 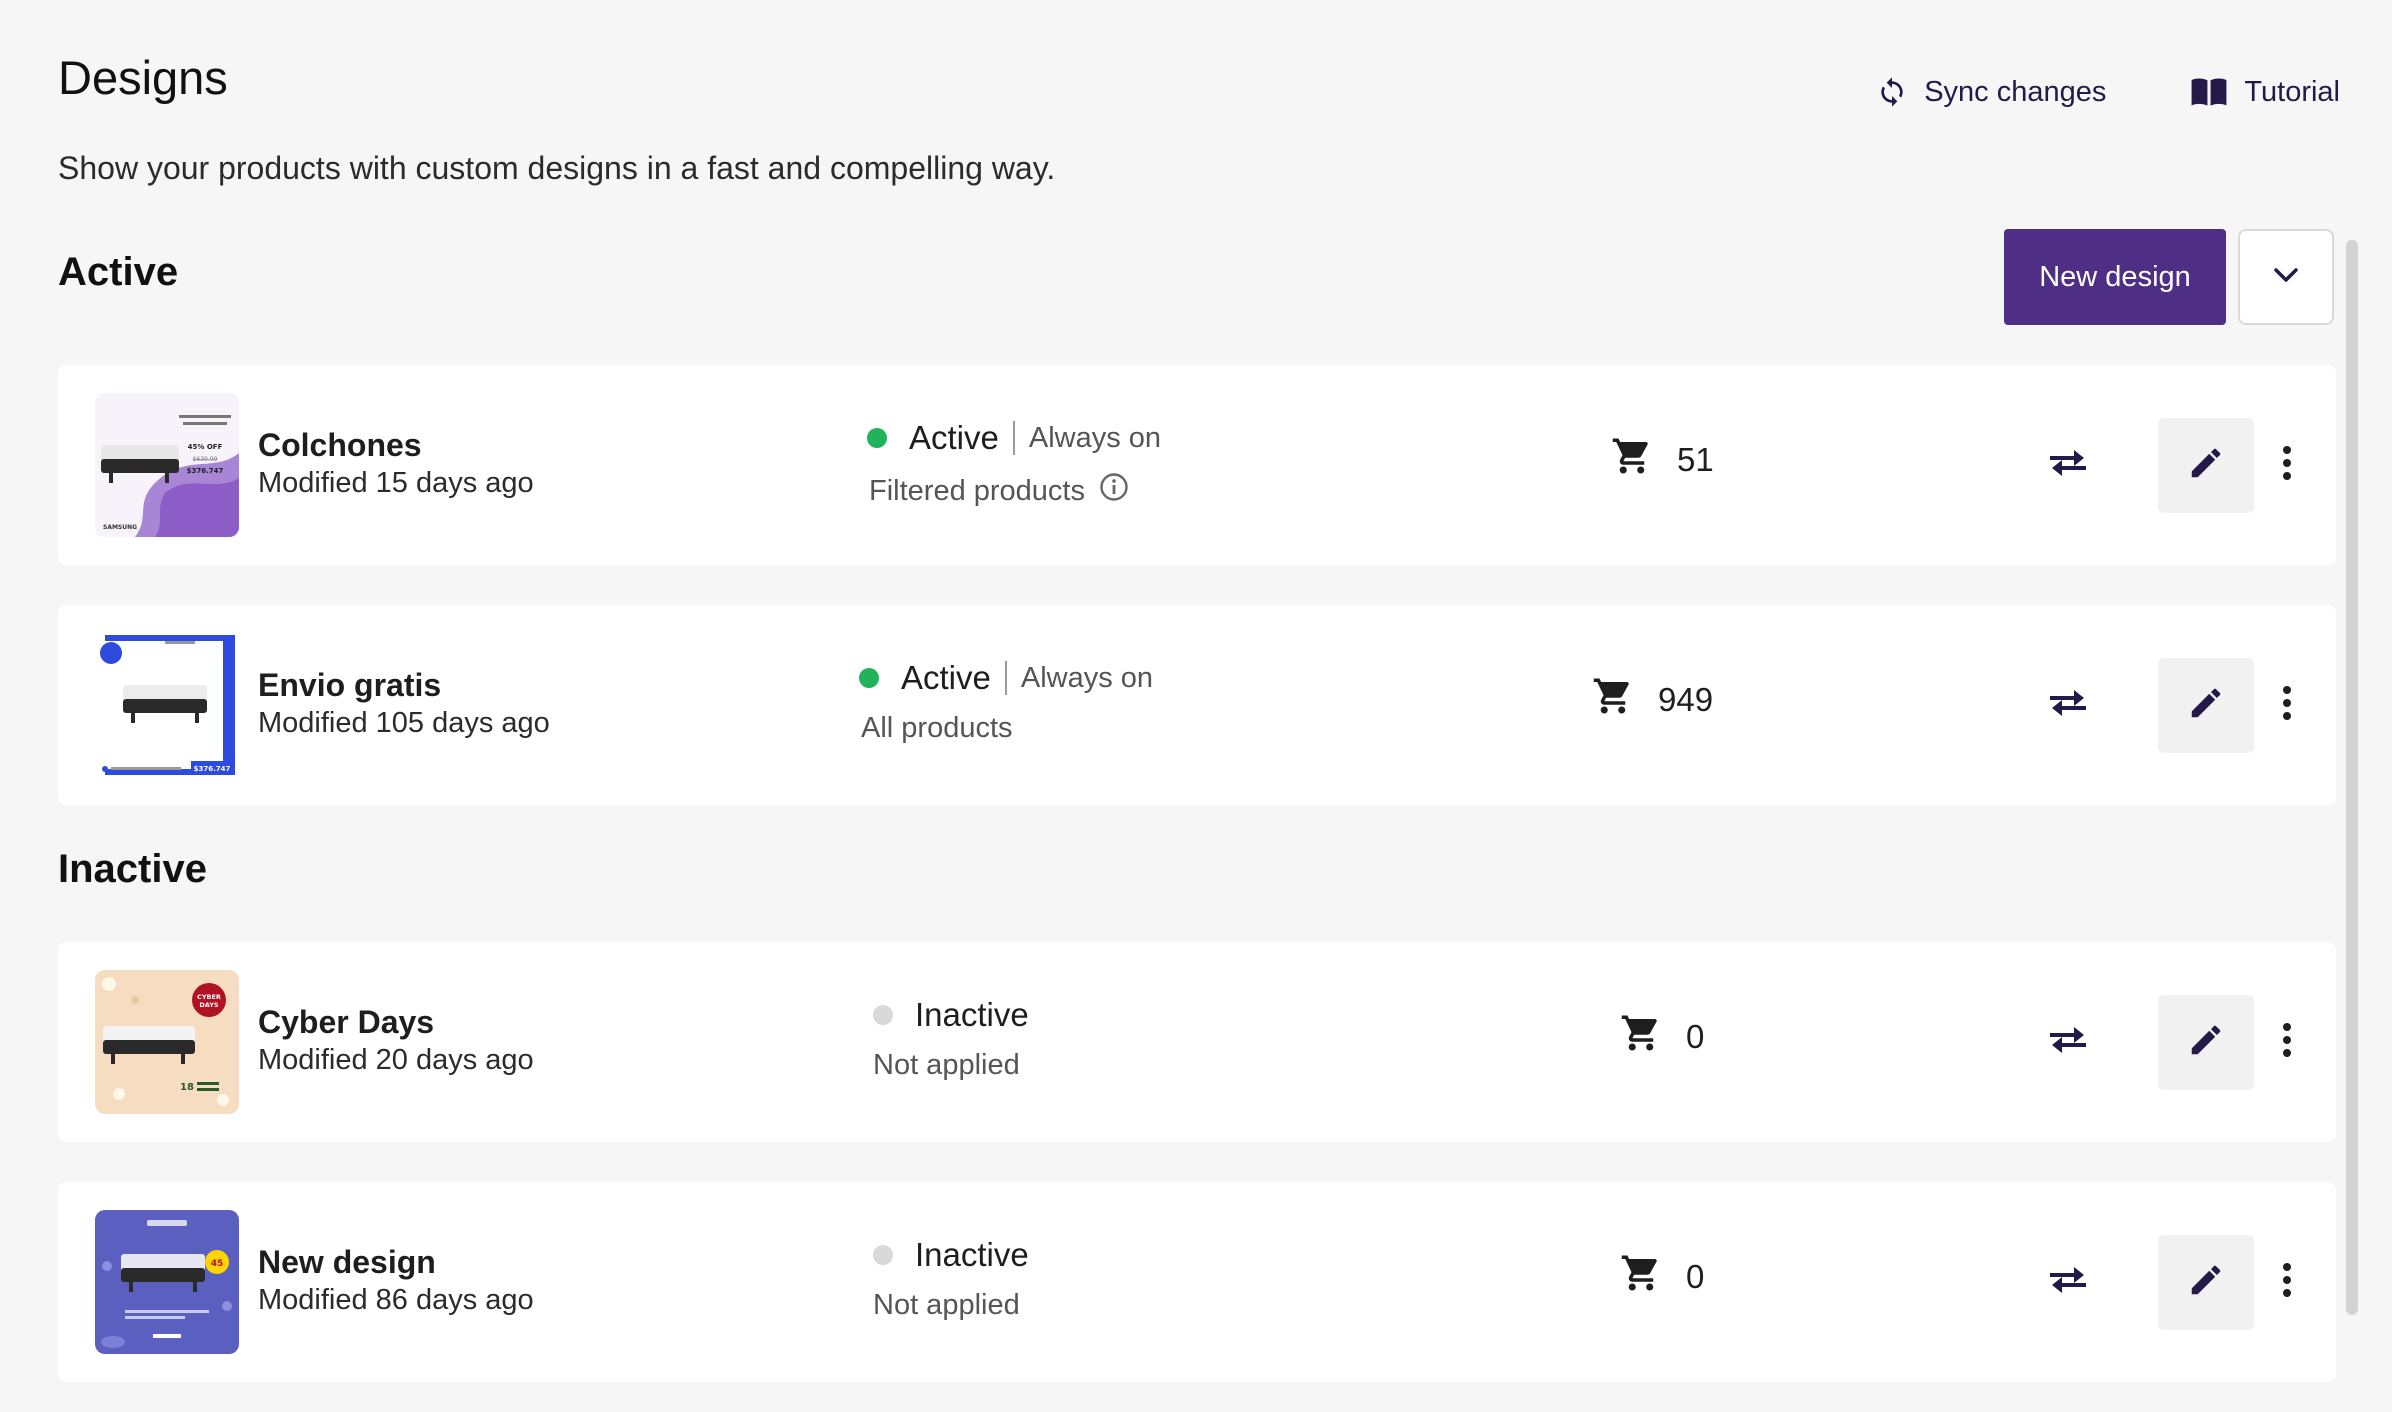 I want to click on new-design-dropdown-button, so click(x=2286, y=277).